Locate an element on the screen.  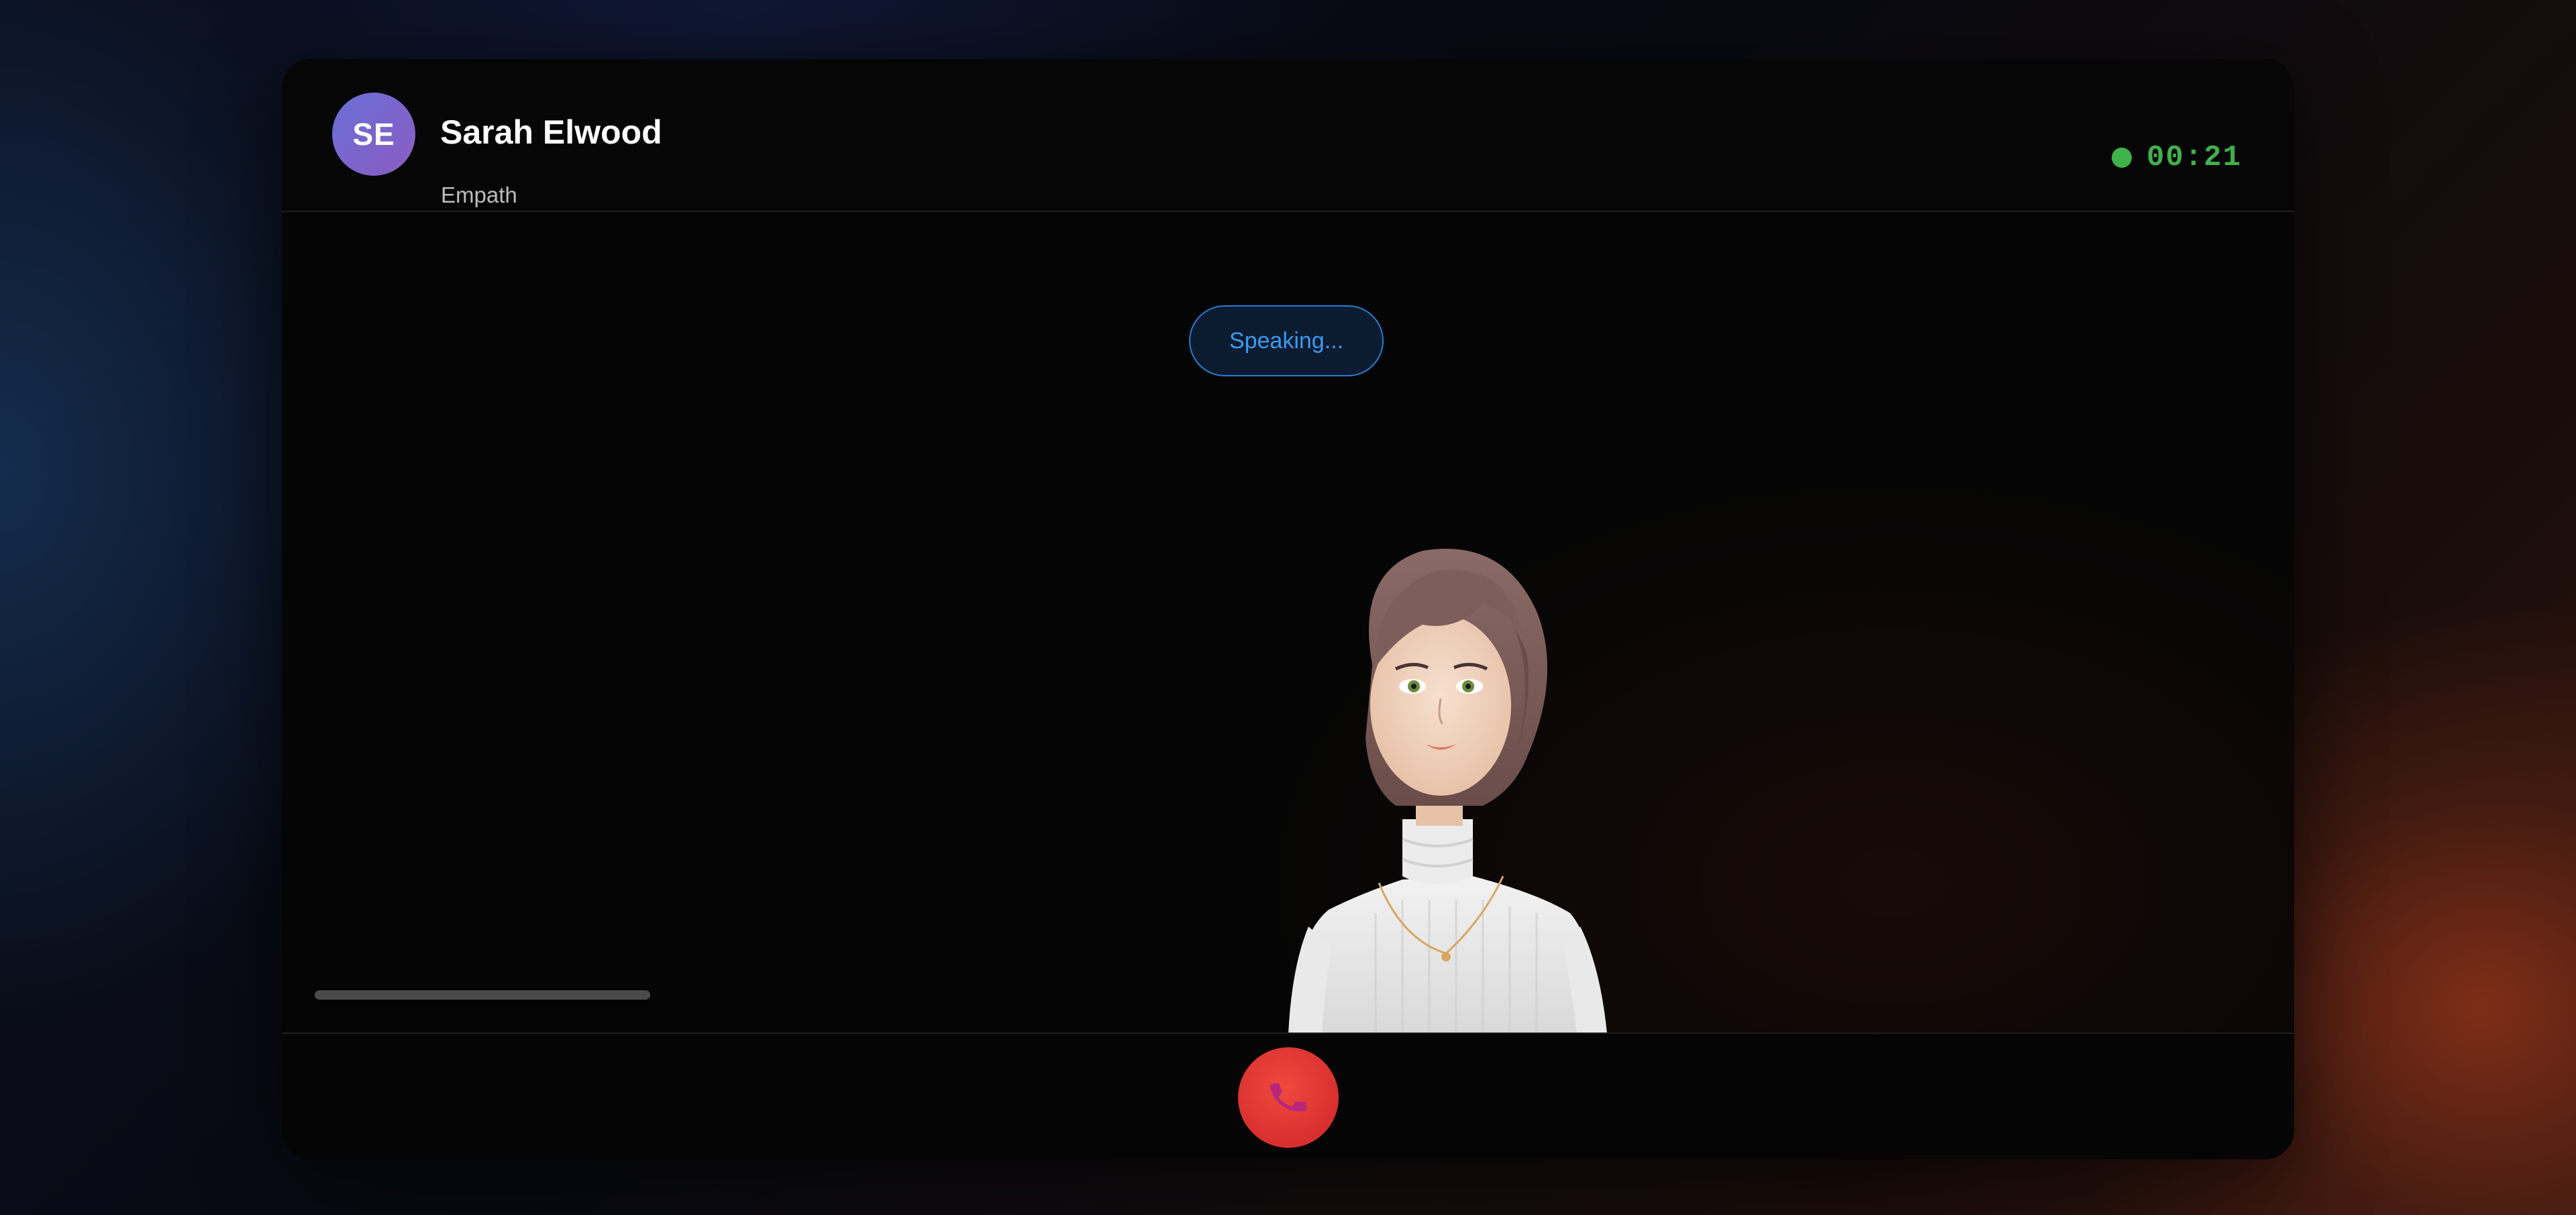
phone-hangup-icon is located at coordinates (1288, 1097).